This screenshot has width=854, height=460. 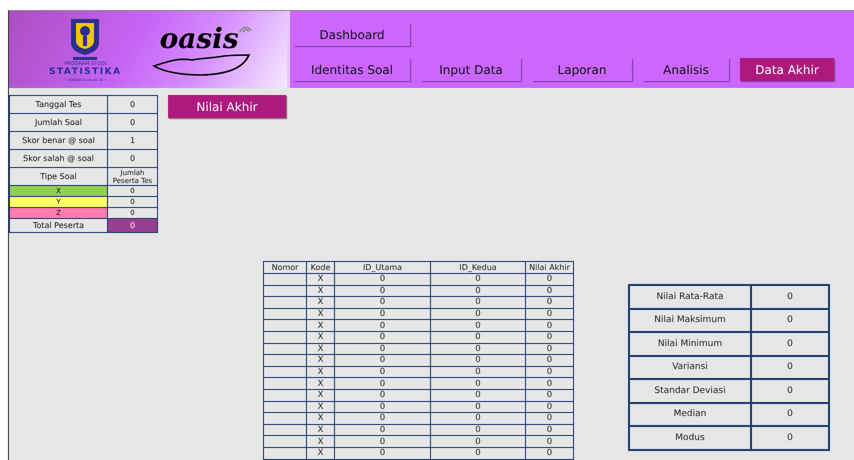 I want to click on table-cell: Modus, so click(x=690, y=437).